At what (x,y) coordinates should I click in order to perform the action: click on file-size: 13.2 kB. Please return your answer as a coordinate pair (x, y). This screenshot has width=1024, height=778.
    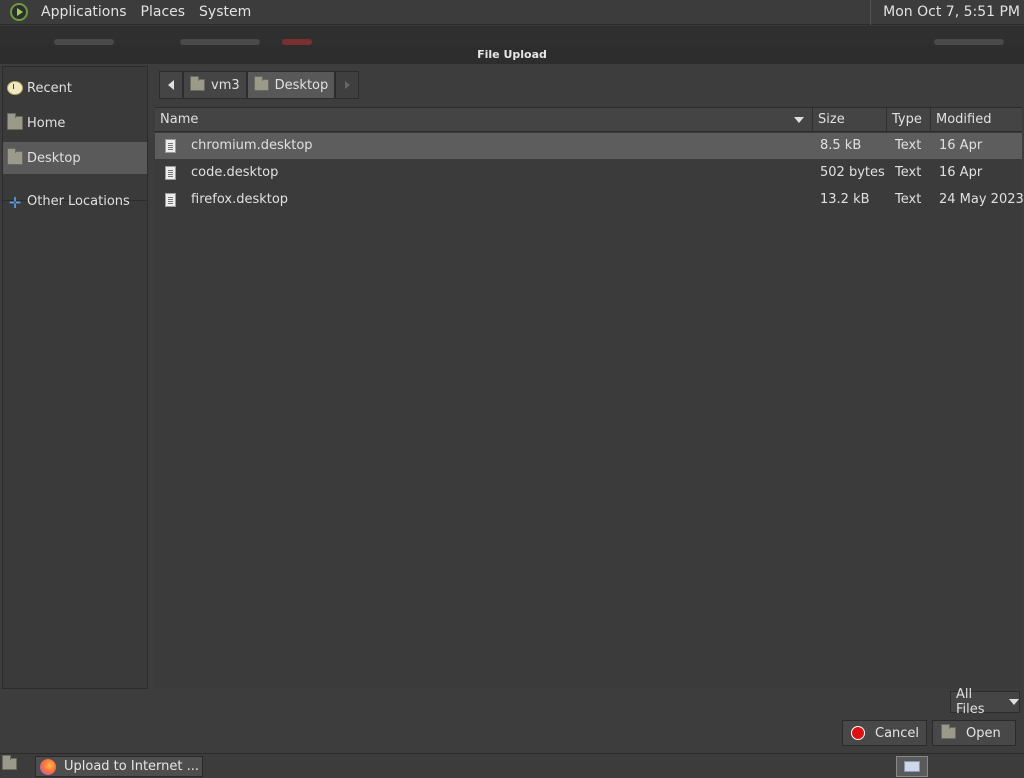
    Looking at the image, I should click on (845, 199).